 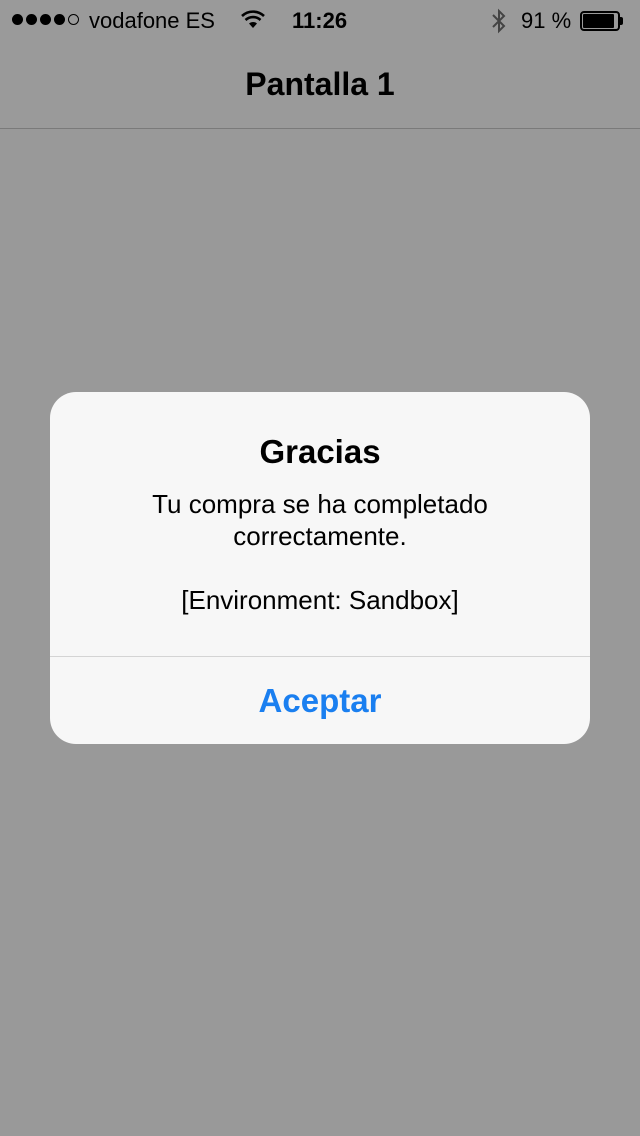 What do you see at coordinates (499, 24) in the screenshot?
I see `bluetooth-icon` at bounding box center [499, 24].